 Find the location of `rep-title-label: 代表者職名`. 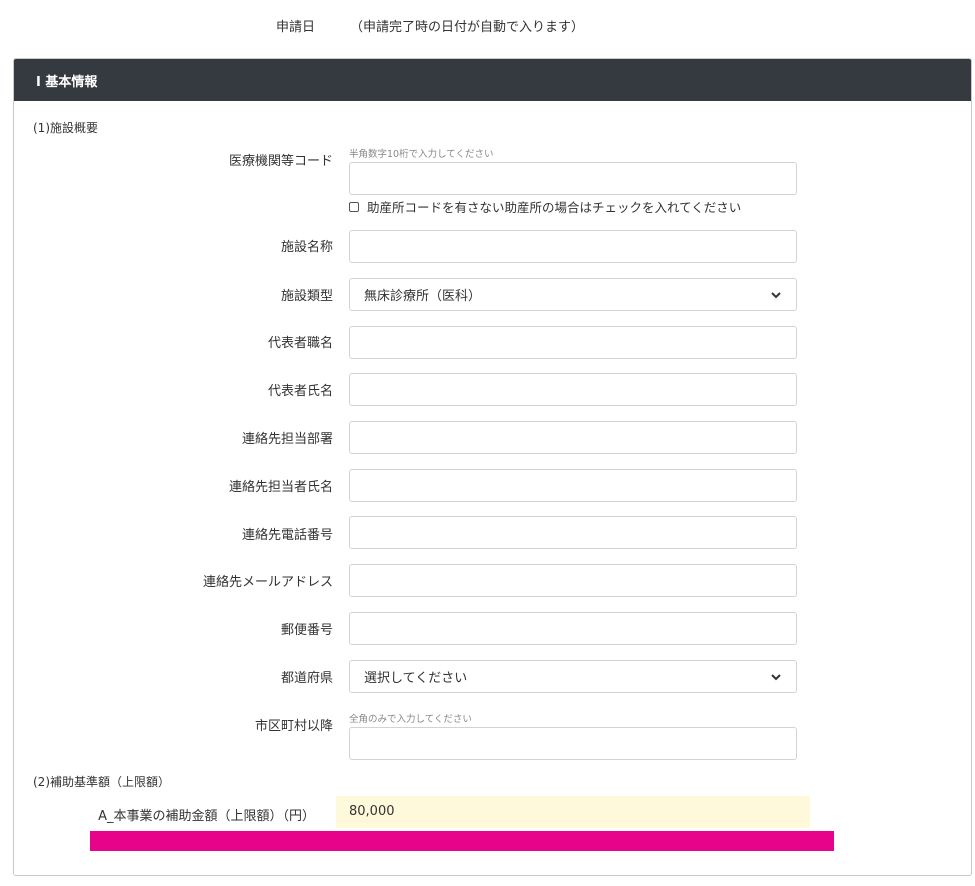

rep-title-label: 代表者職名 is located at coordinates (300, 343).